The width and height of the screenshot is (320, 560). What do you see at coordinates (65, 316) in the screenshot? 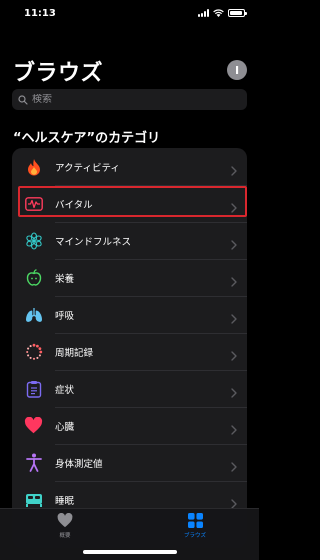
I see `category-label: 呼吸` at bounding box center [65, 316].